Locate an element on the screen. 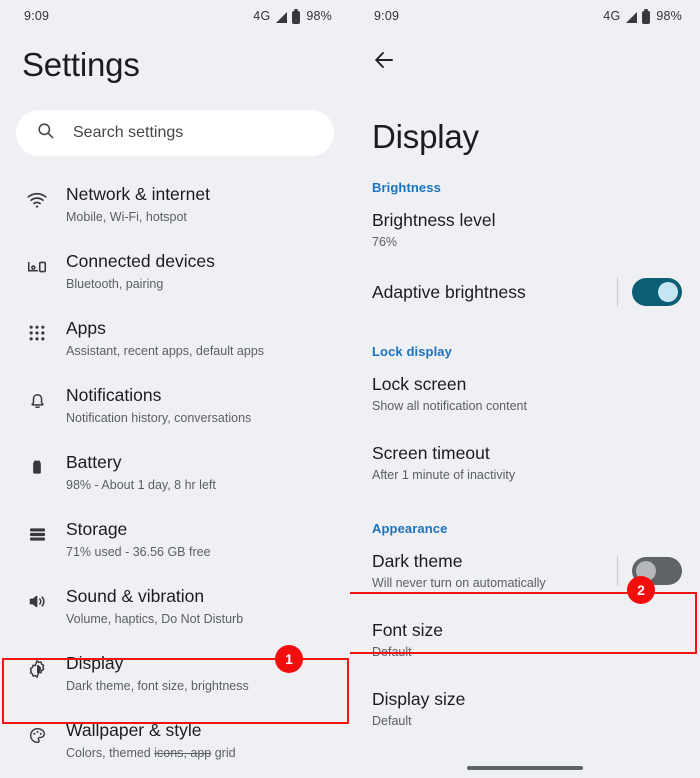  row-title: Display size is located at coordinates (419, 699).